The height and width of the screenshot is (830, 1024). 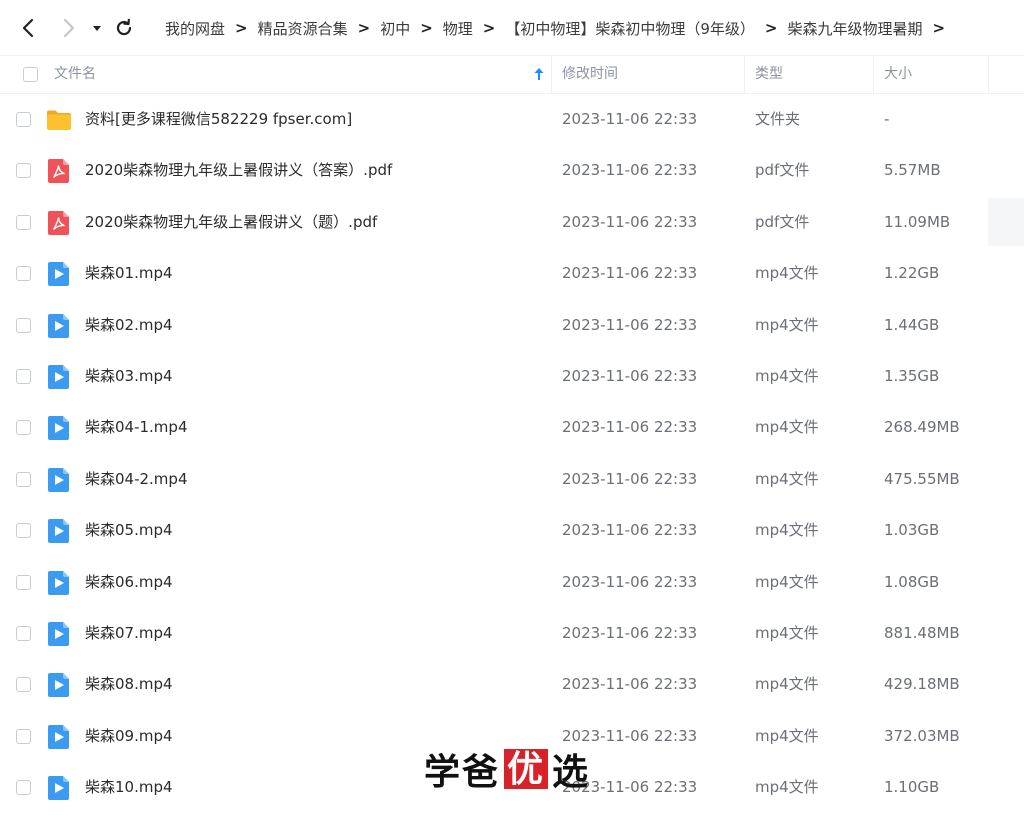 I want to click on file-size: 1.44GB, so click(x=912, y=324).